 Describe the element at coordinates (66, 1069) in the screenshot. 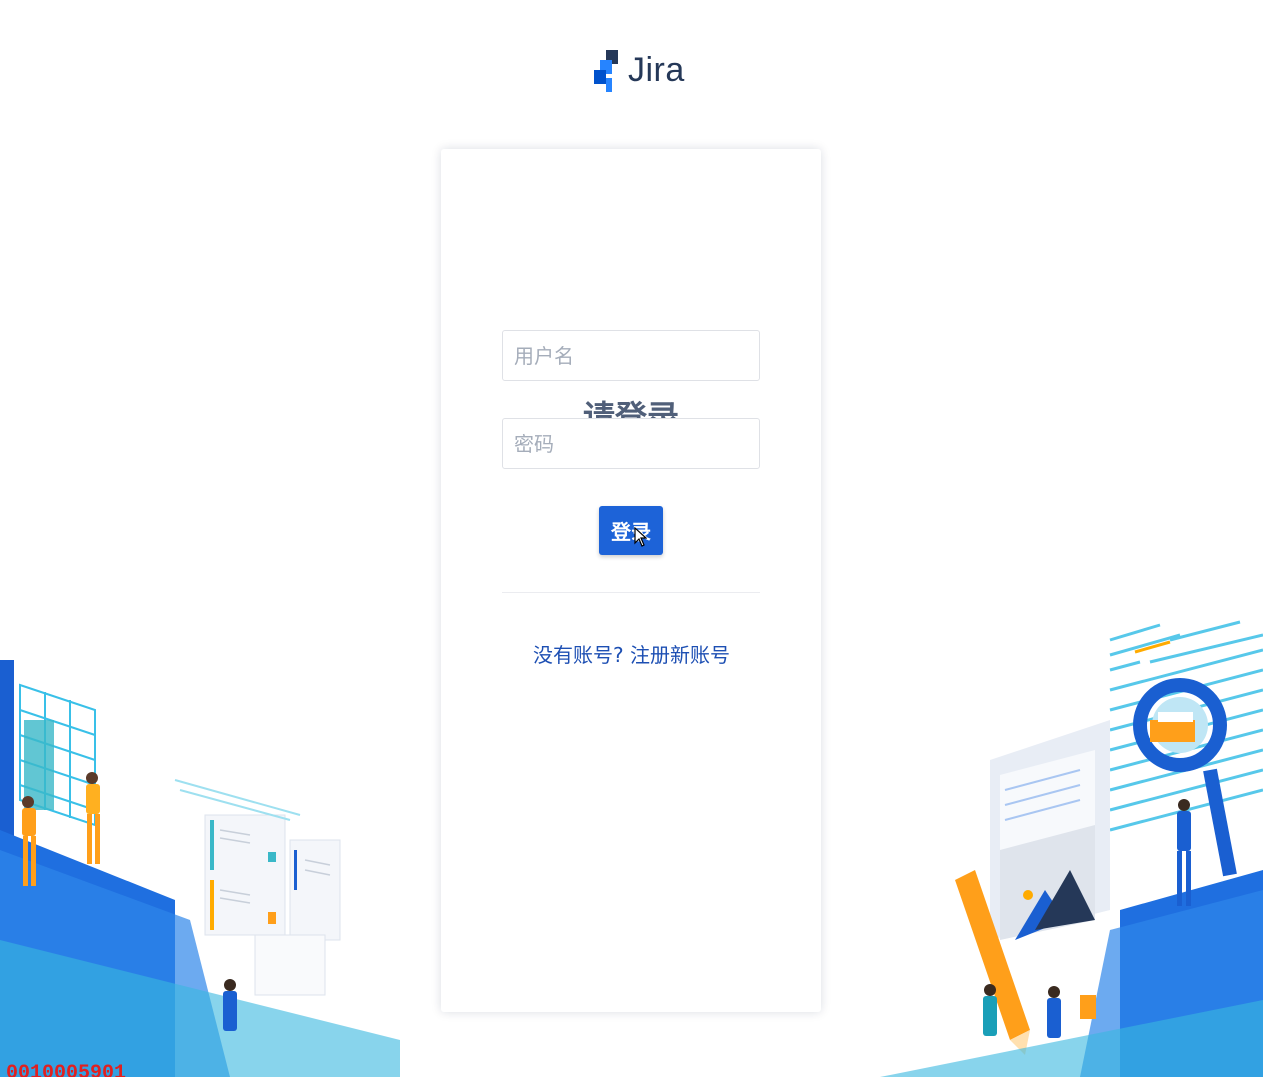

I see `watermark-text: 0010005901` at that location.